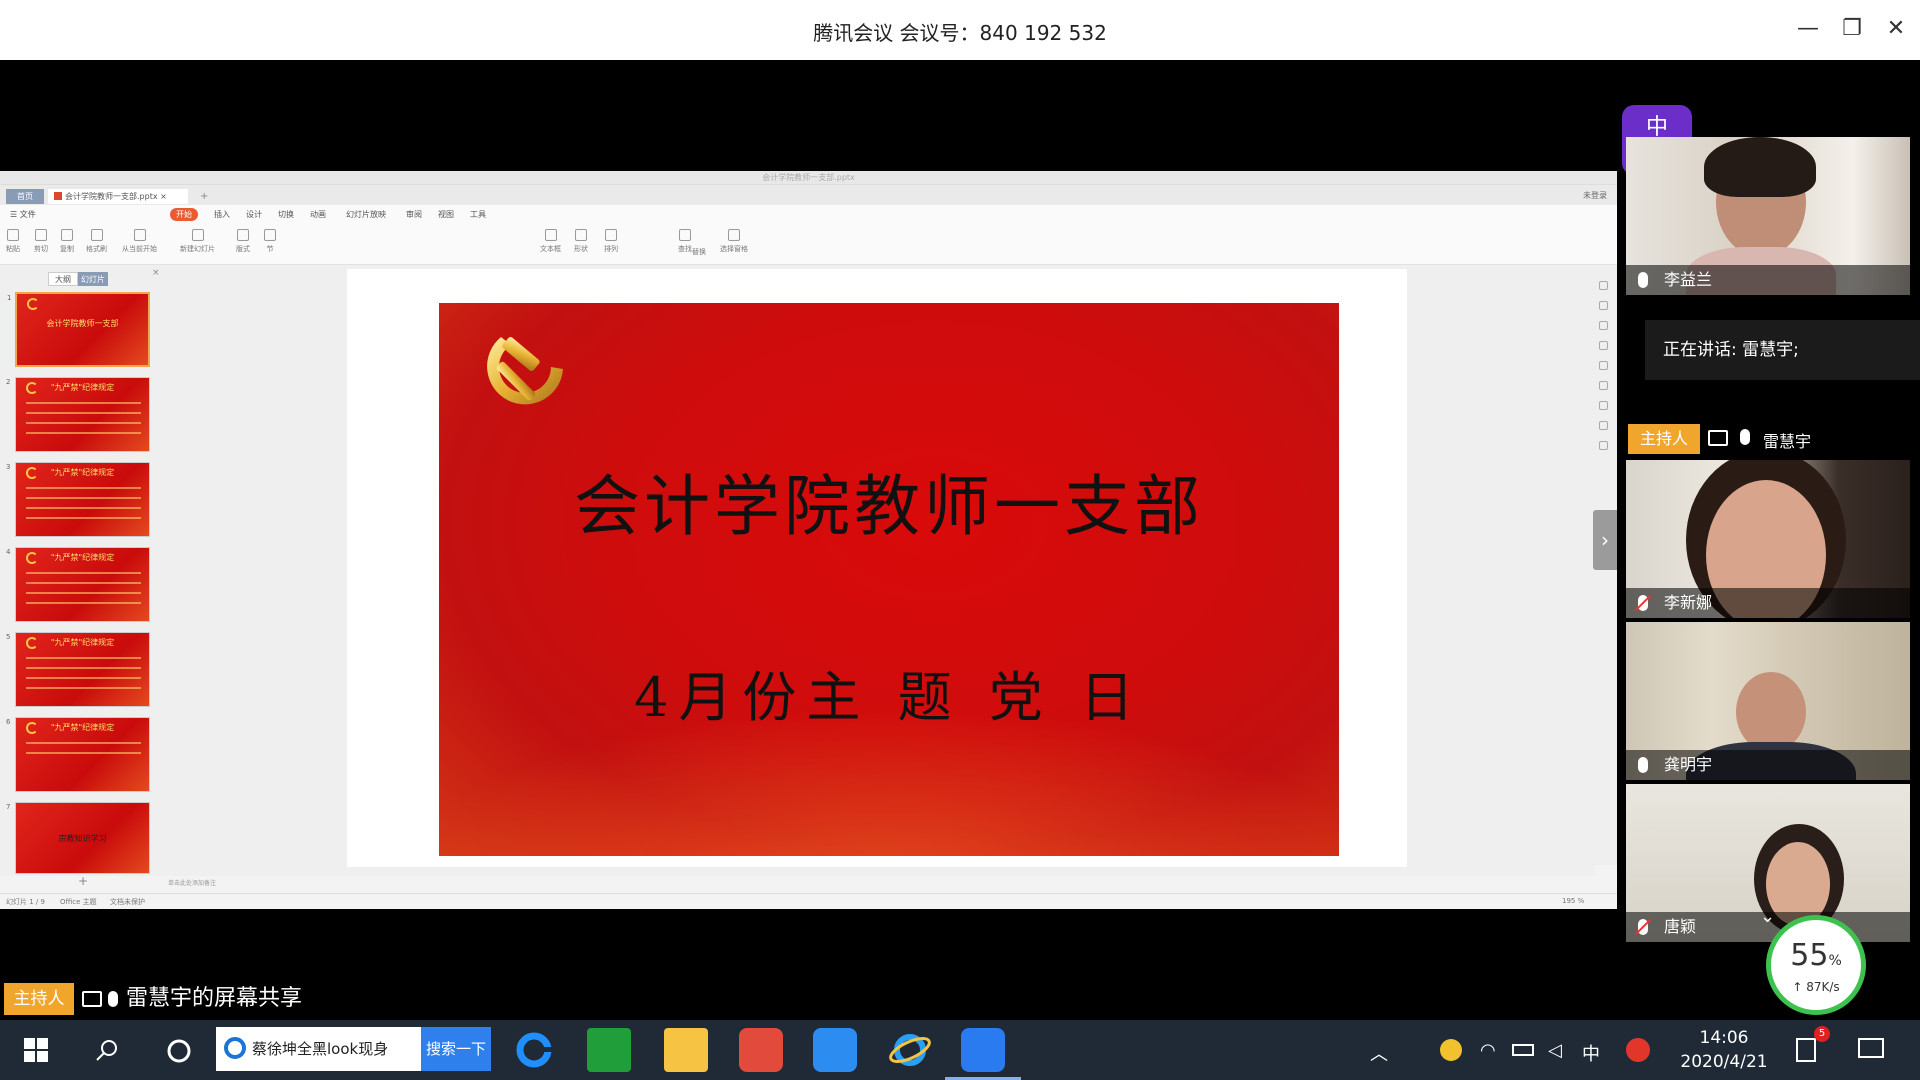  I want to click on ribbon-cut: 剪切, so click(41, 241).